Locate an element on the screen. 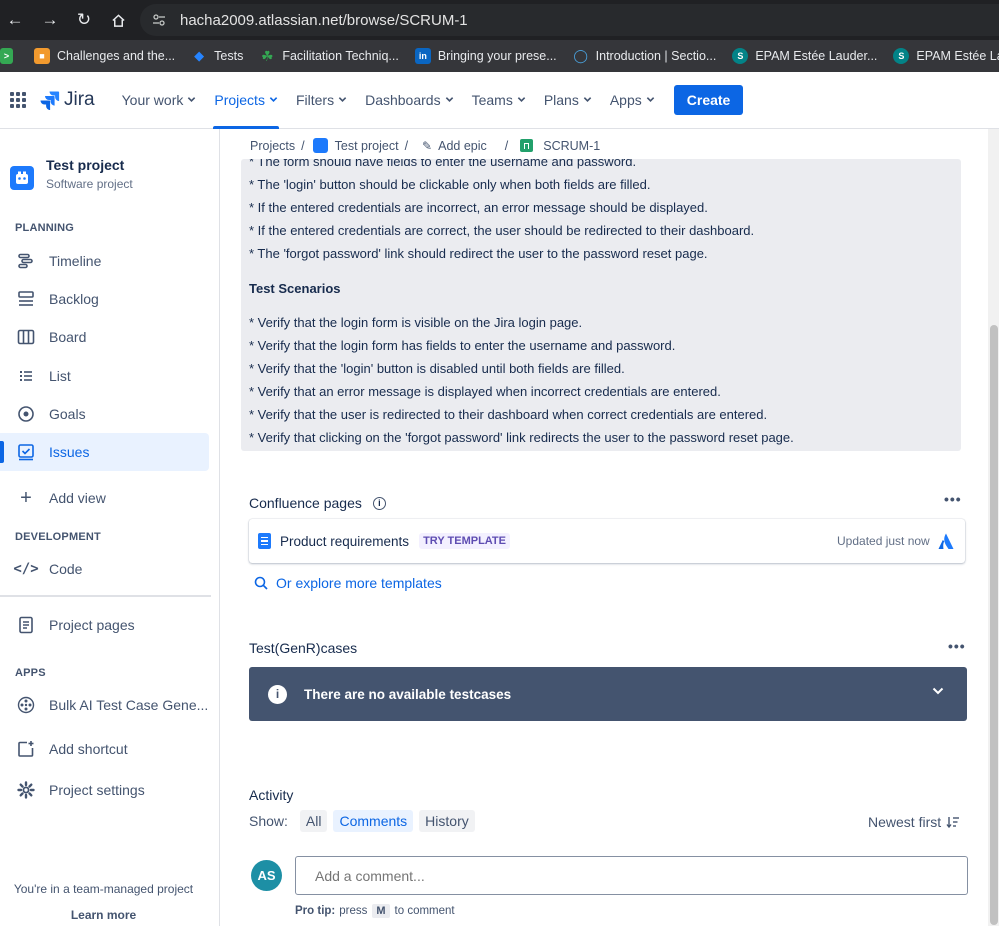  bookmark-app-icon: > is located at coordinates (6, 56).